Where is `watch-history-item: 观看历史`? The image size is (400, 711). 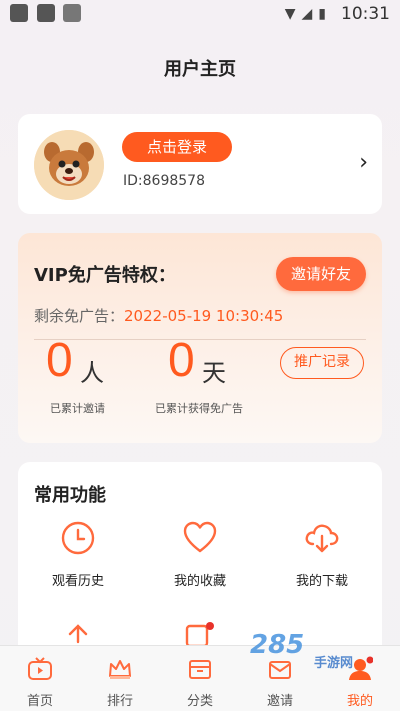 watch-history-item: 观看历史 is located at coordinates (78, 554).